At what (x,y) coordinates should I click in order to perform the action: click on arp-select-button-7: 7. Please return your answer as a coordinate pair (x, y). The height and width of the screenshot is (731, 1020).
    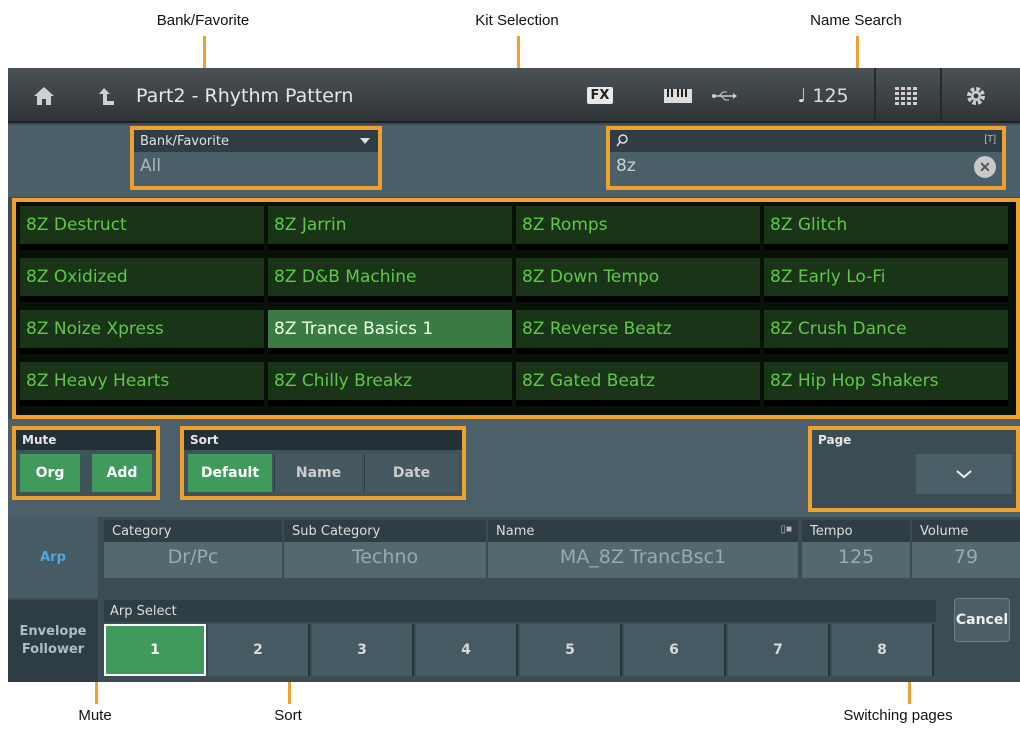
    Looking at the image, I should click on (779, 650).